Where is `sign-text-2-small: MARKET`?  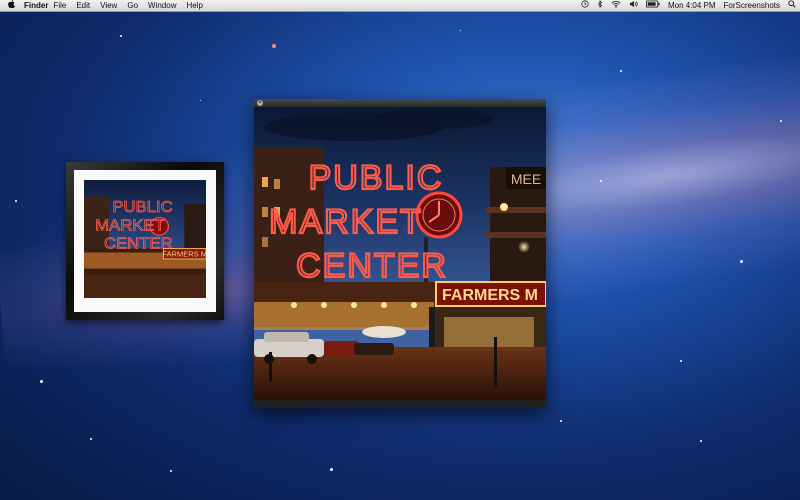 sign-text-2-small: MARKET is located at coordinates (130, 226).